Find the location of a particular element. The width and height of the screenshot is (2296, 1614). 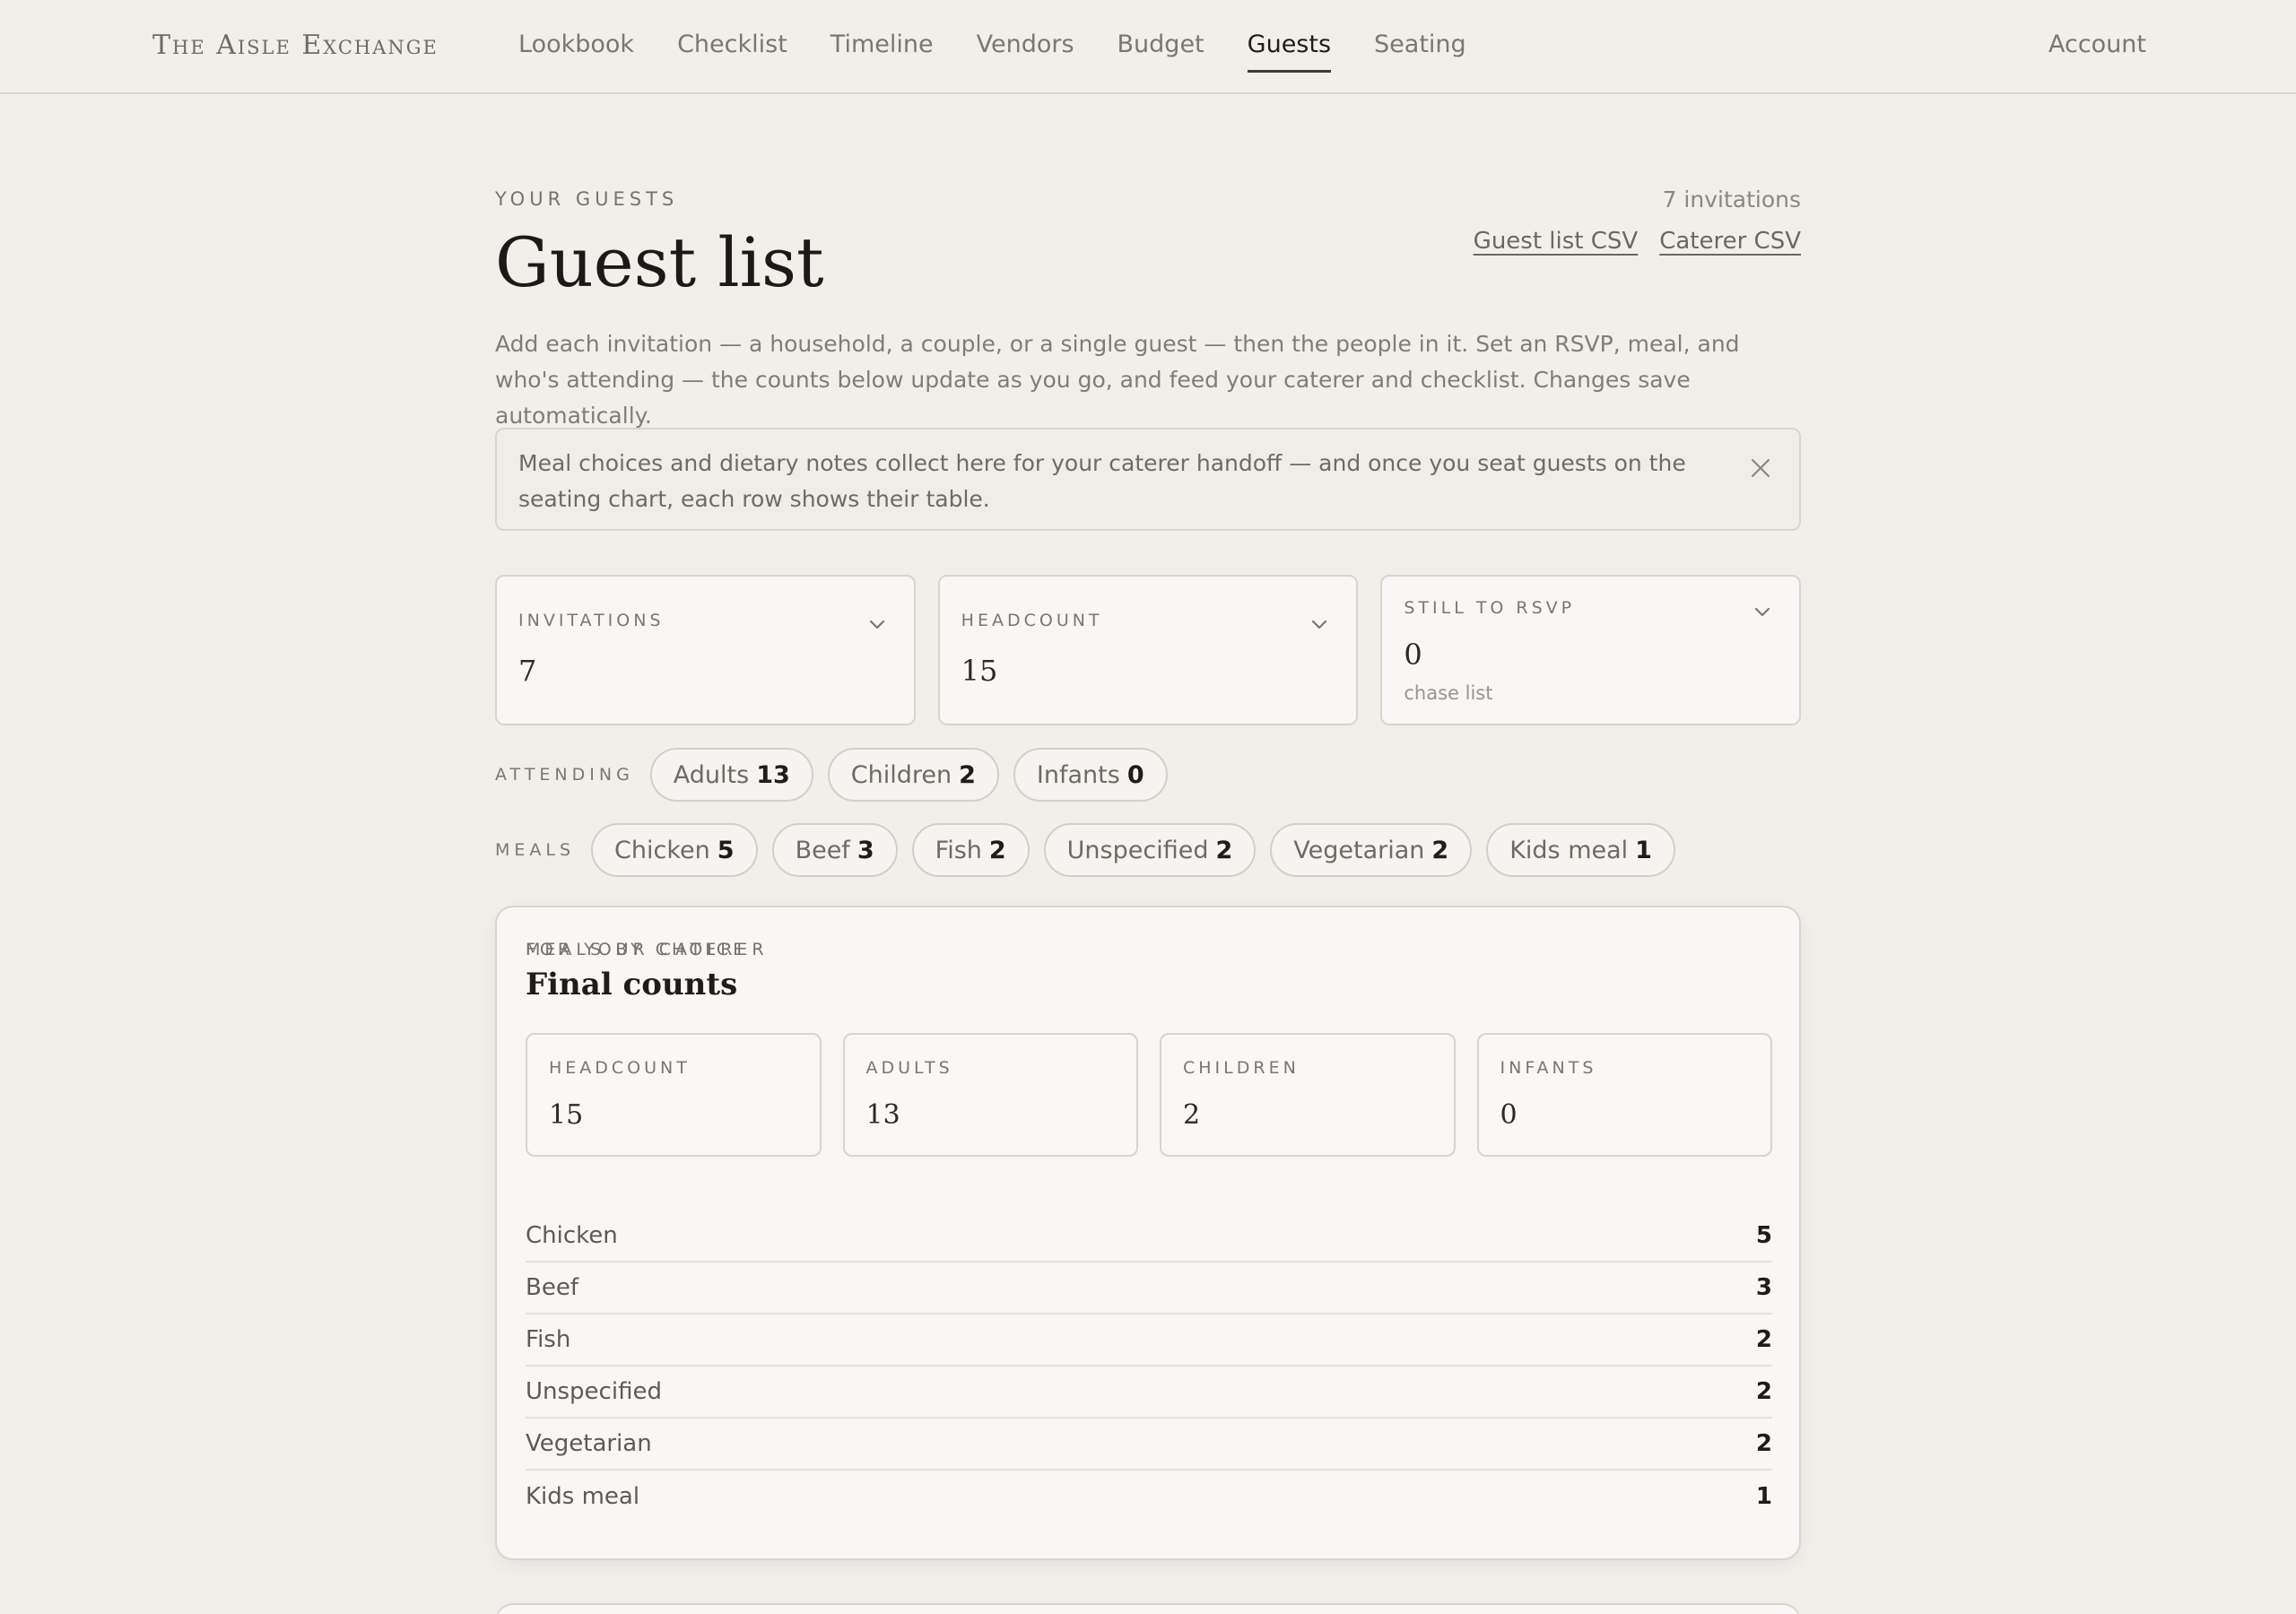

stat-label: INVITATIONS is located at coordinates (591, 620).